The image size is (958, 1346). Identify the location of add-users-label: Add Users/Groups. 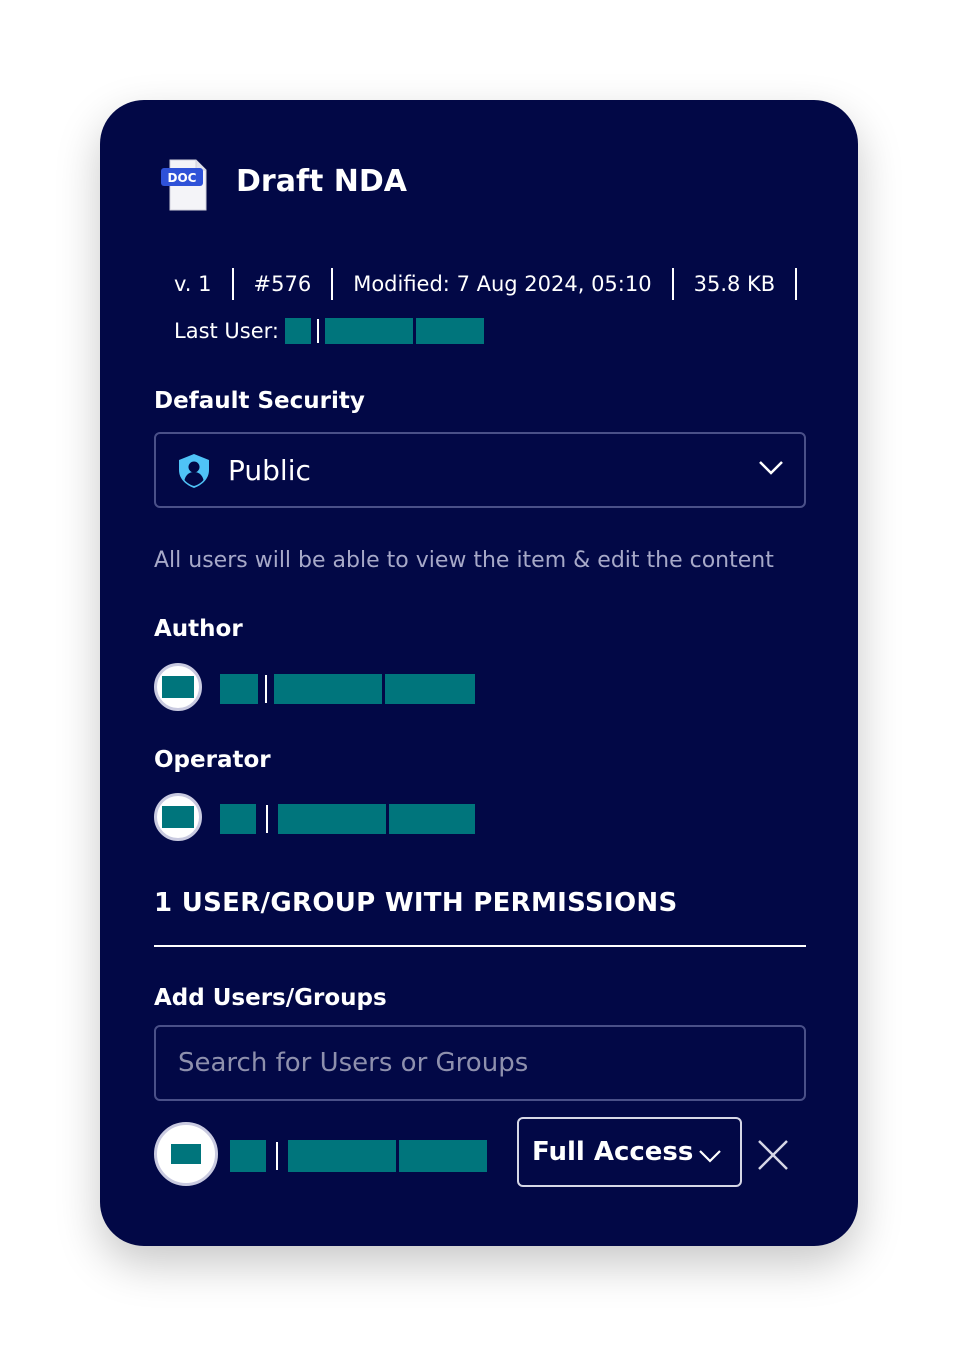
(270, 998).